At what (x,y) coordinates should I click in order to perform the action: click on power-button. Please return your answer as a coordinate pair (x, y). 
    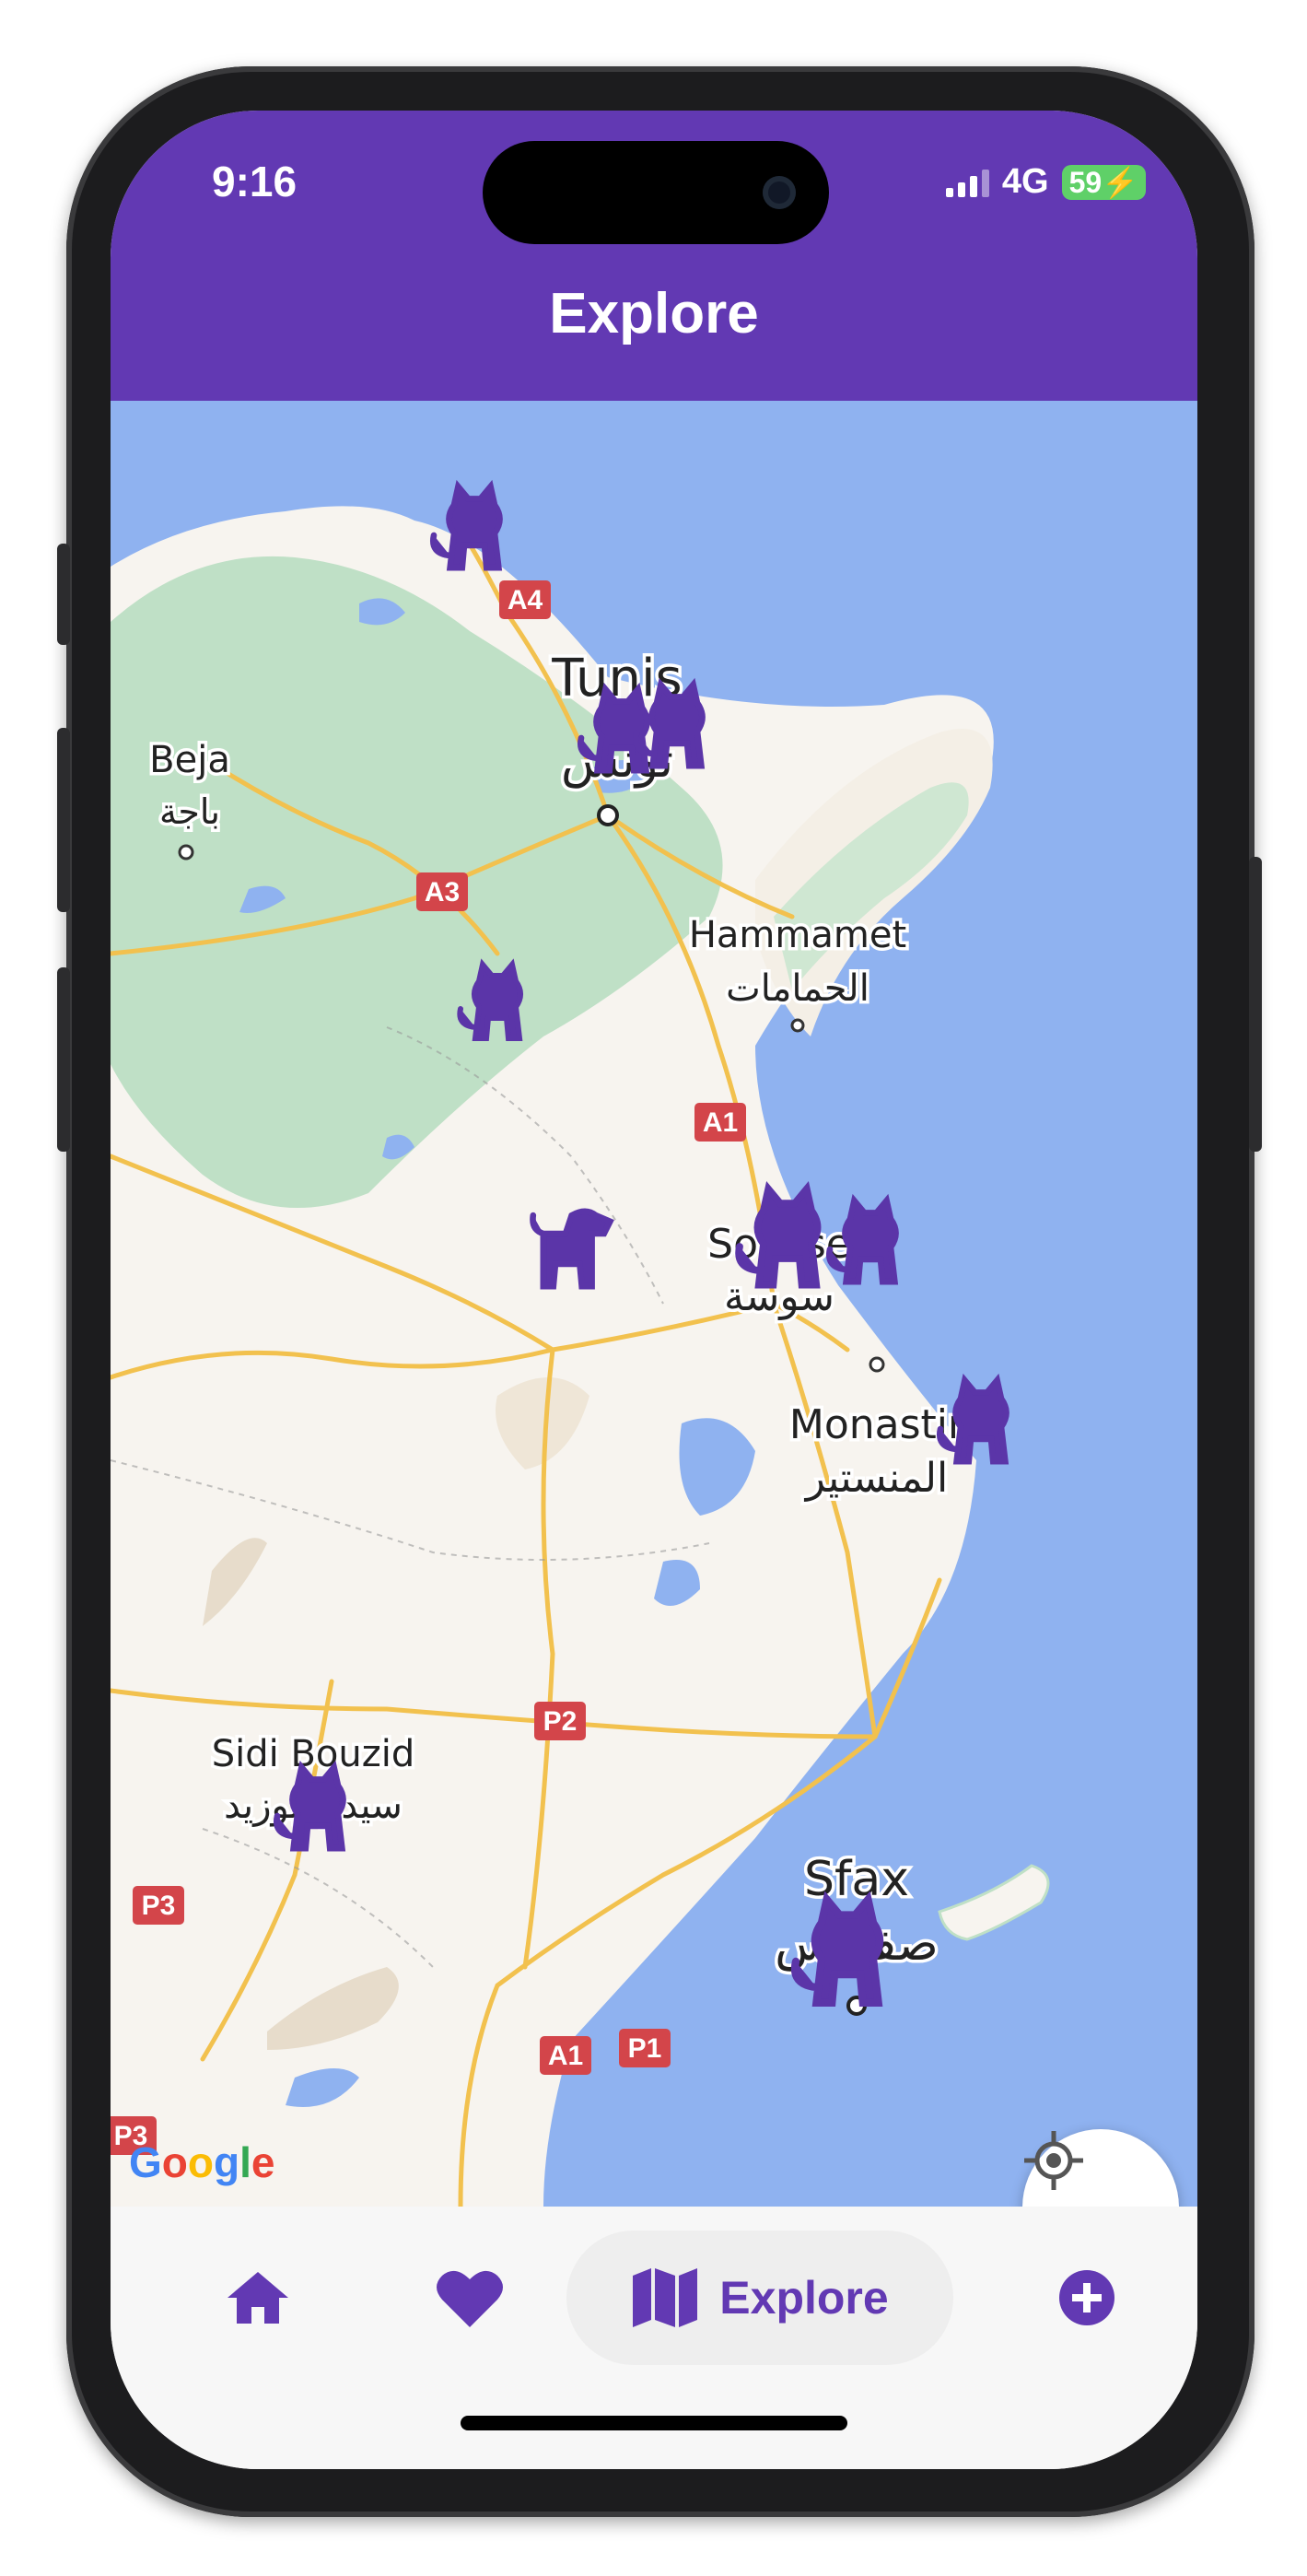
    Looking at the image, I should click on (1256, 1004).